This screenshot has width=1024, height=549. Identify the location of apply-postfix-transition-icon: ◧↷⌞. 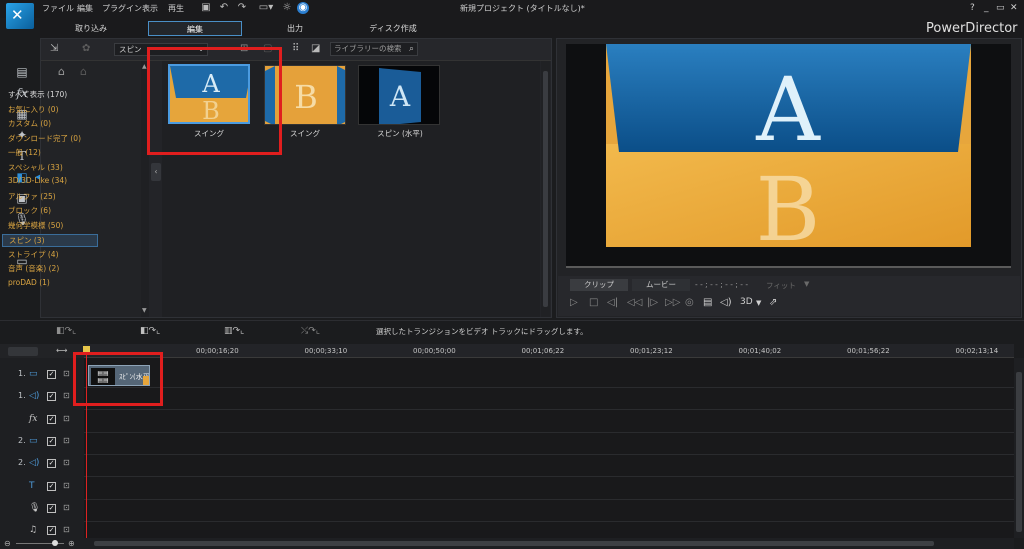
(150, 331).